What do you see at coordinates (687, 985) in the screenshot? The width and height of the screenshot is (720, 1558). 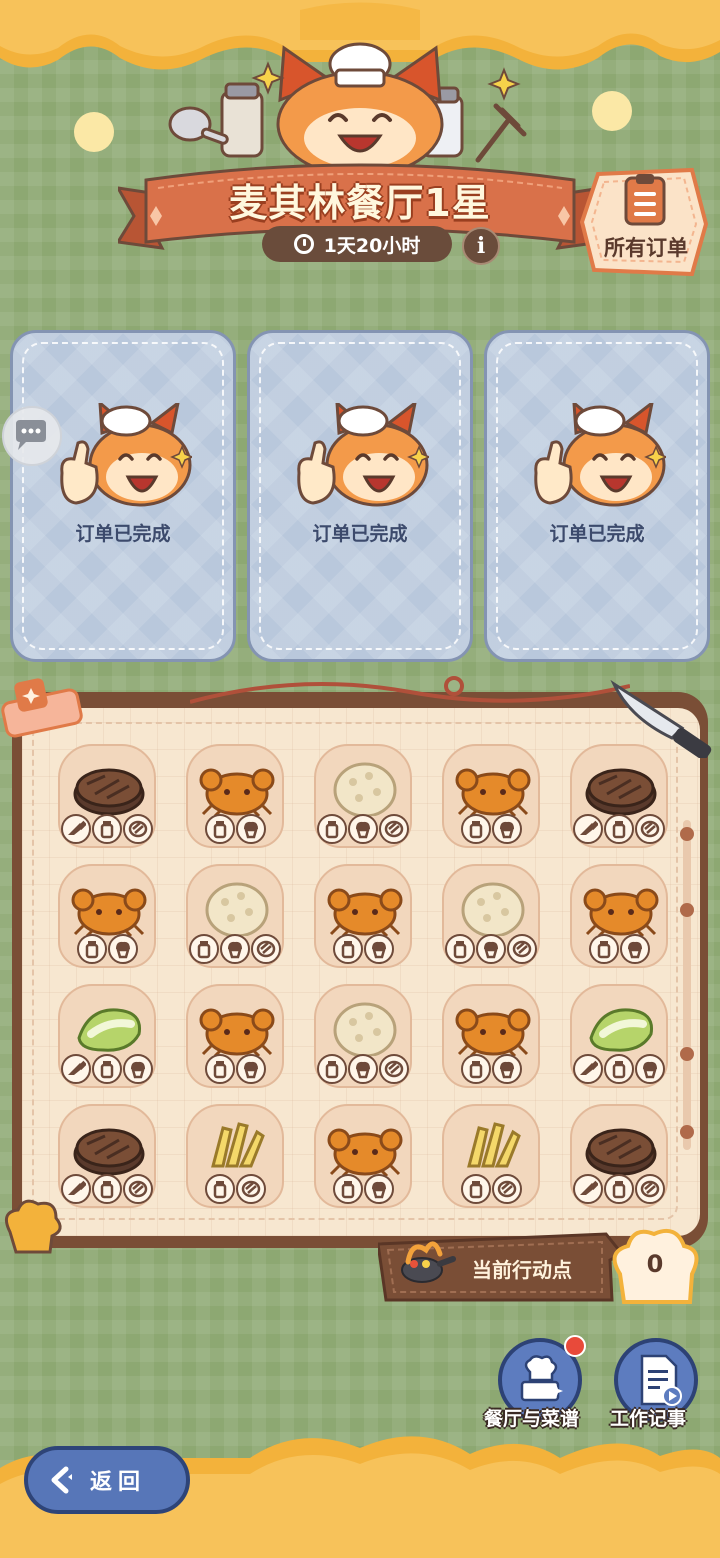 I see `scroll-rail` at bounding box center [687, 985].